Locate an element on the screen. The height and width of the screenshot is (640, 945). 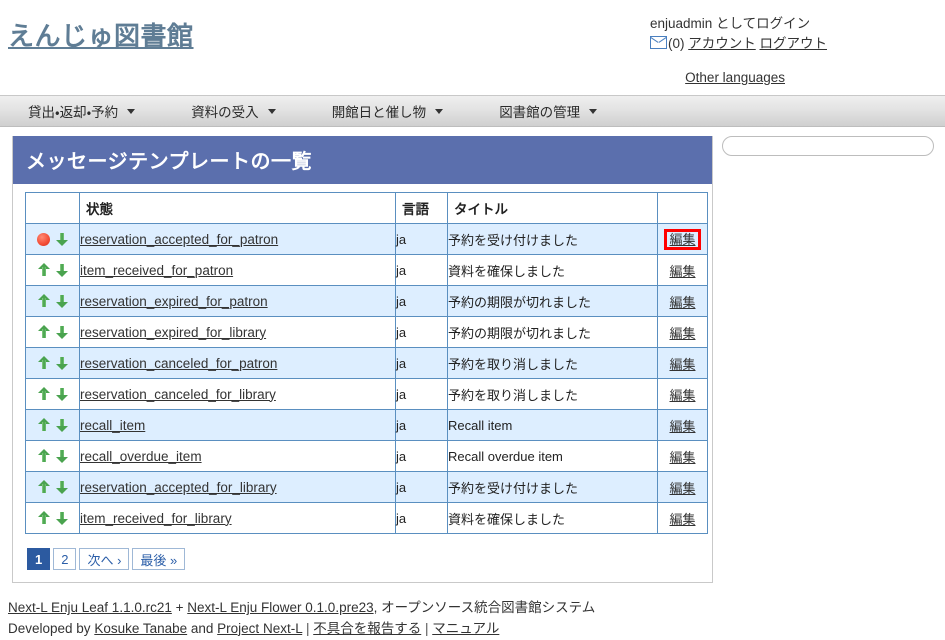
cell-state: item_received_for_library is located at coordinates (237, 518).